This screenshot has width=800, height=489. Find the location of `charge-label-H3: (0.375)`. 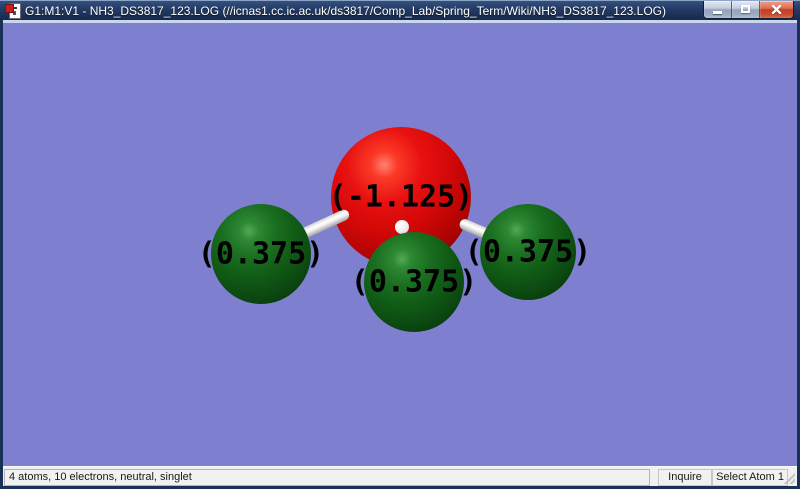

charge-label-H3: (0.375) is located at coordinates (528, 252).